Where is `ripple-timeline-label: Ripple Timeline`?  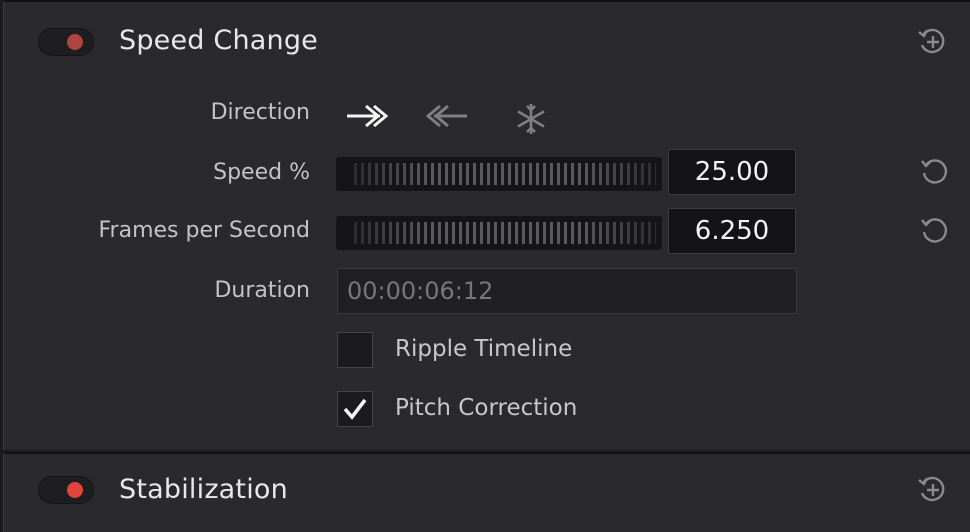
ripple-timeline-label: Ripple Timeline is located at coordinates (484, 349).